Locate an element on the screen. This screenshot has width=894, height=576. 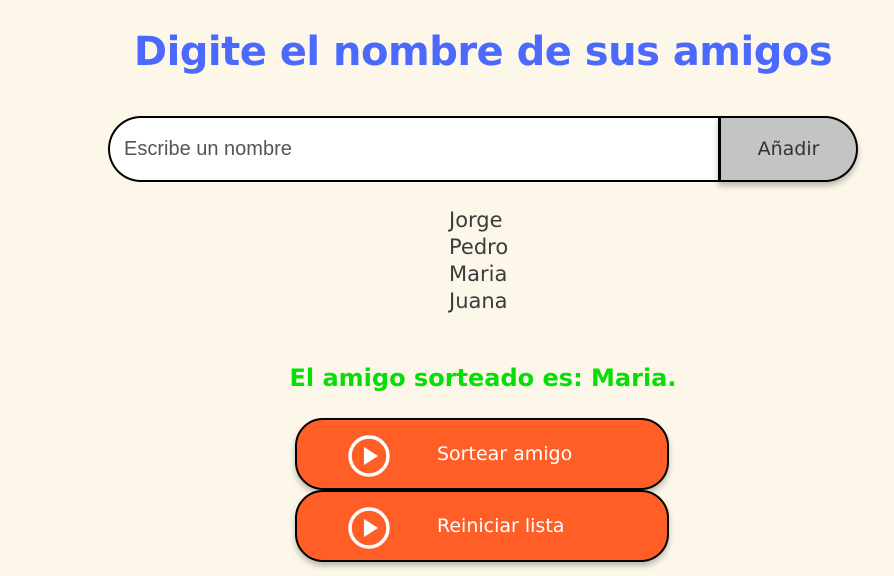
draw-friend-button: Sortear amigo is located at coordinates (482, 454).